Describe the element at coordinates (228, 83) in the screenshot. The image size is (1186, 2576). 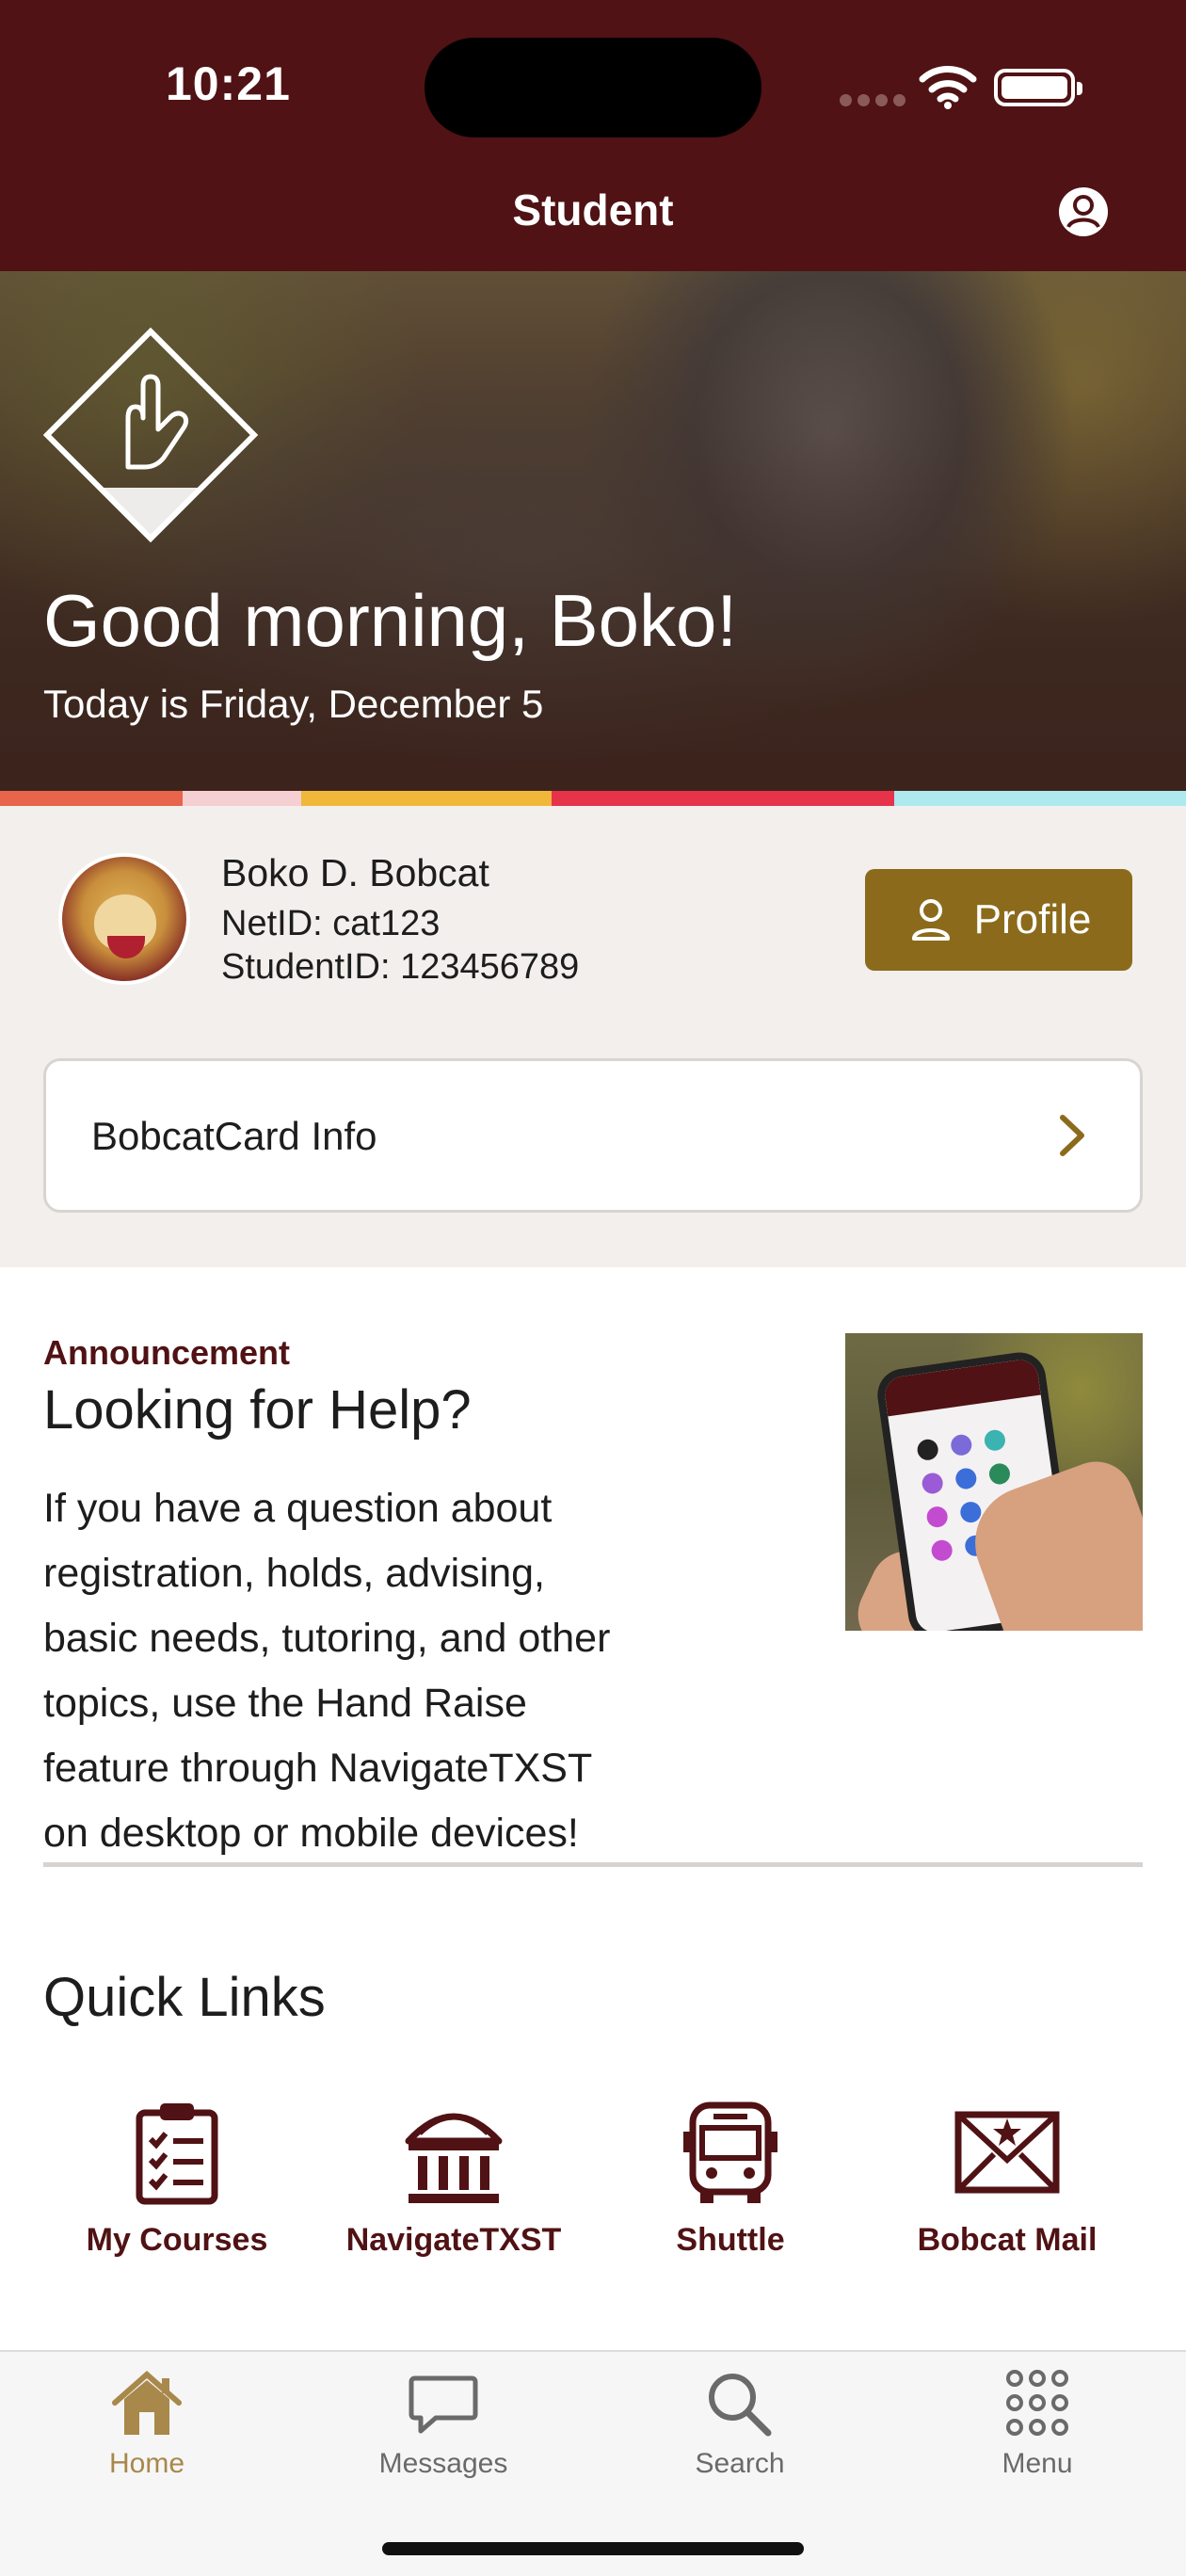
I see `status-time: 10:21` at that location.